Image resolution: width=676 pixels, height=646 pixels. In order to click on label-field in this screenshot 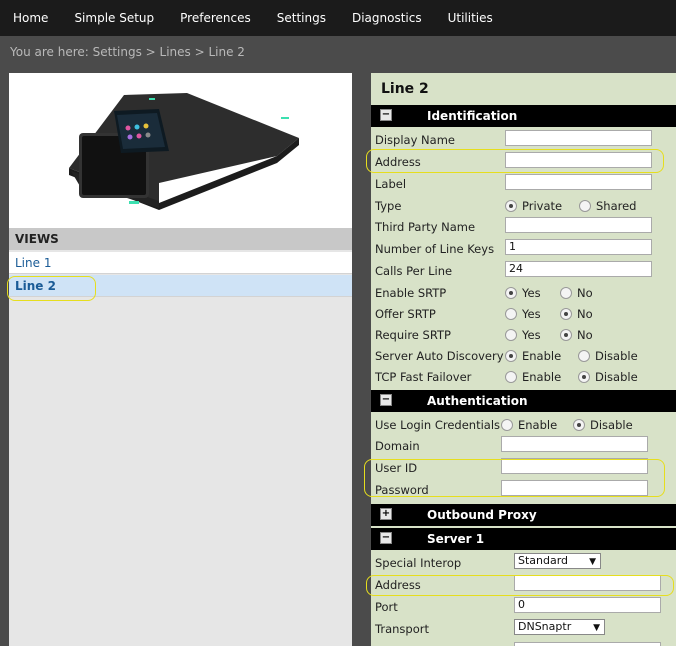, I will do `click(578, 182)`.